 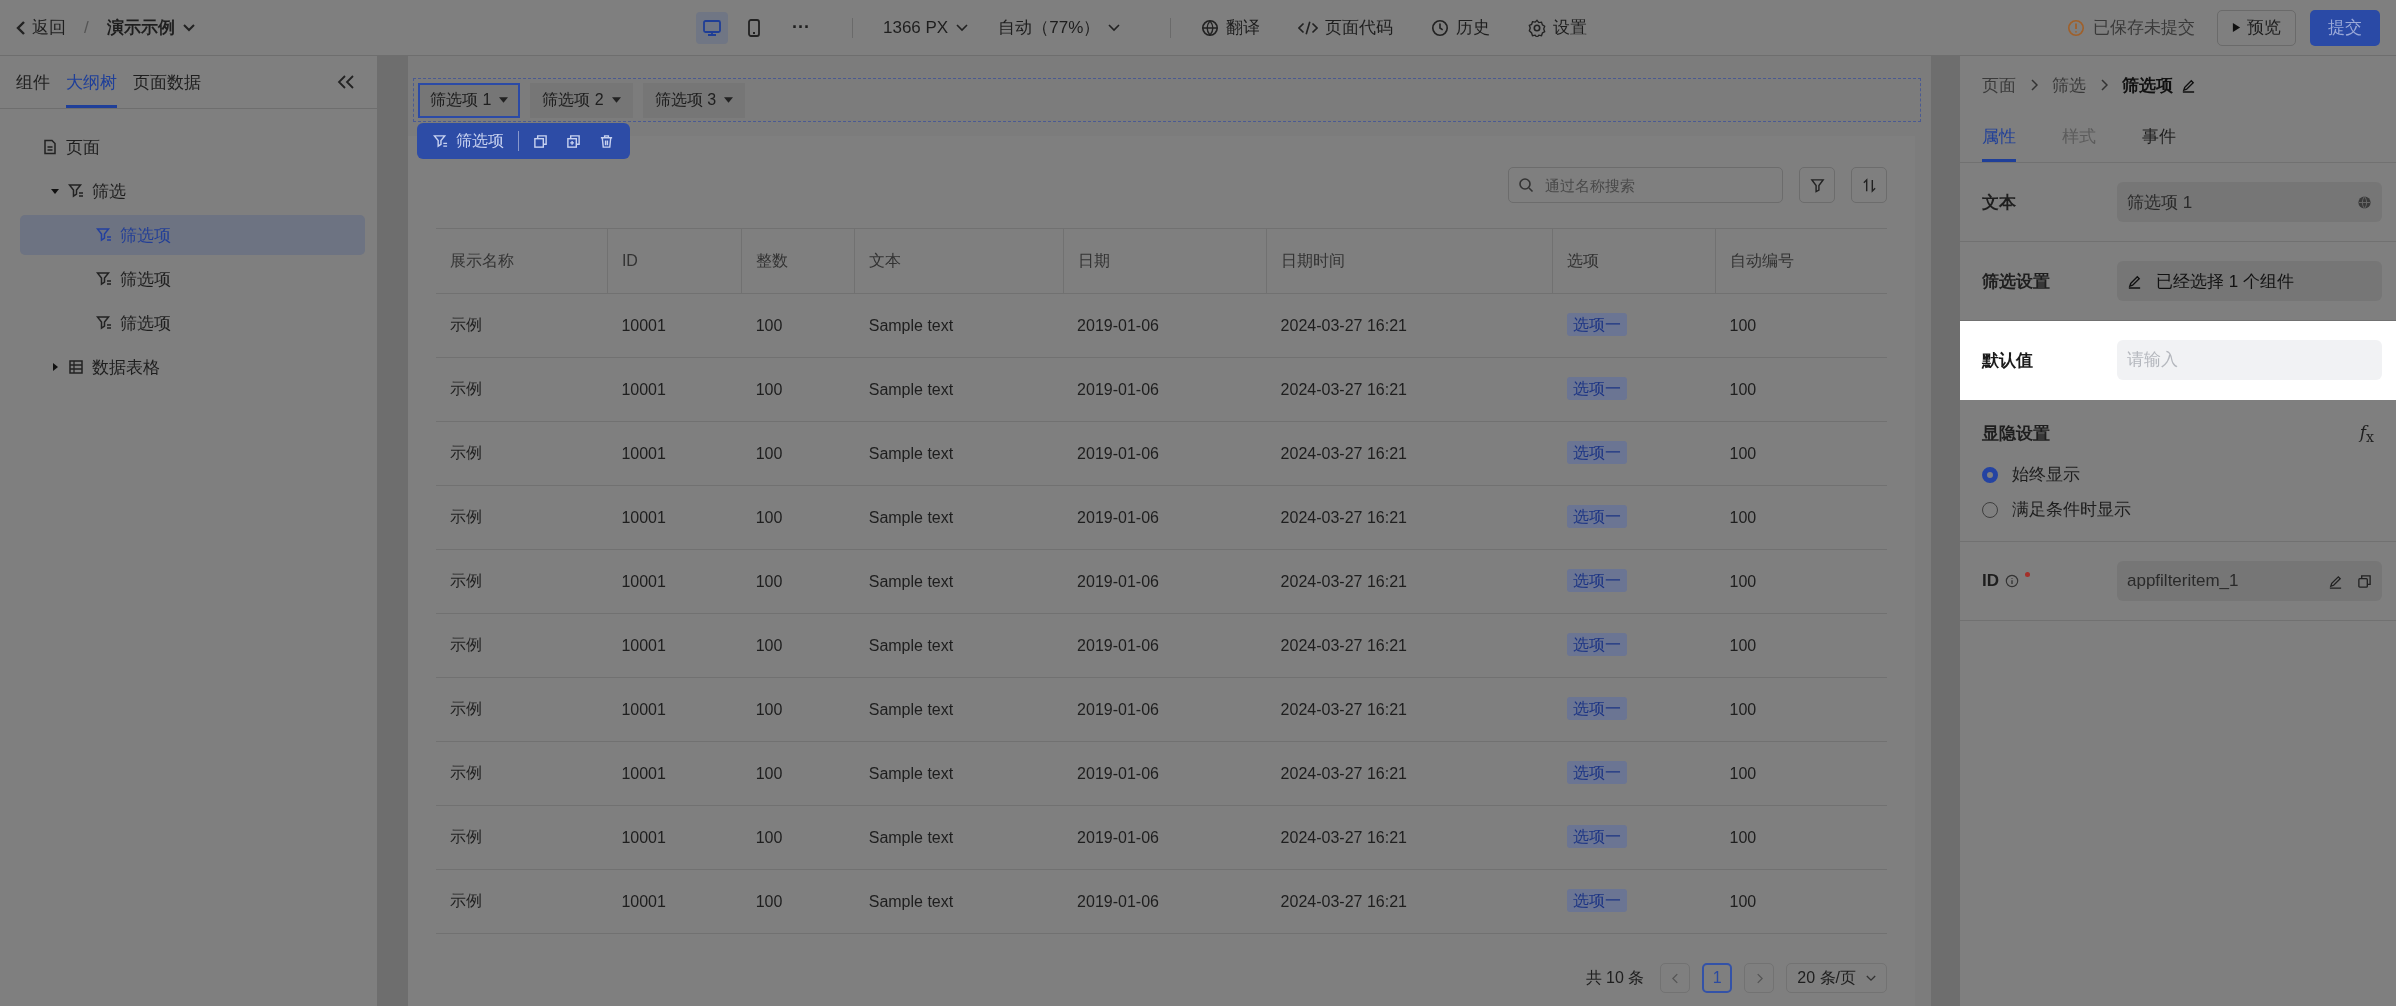 I want to click on submit-button: 提交, so click(x=2345, y=27).